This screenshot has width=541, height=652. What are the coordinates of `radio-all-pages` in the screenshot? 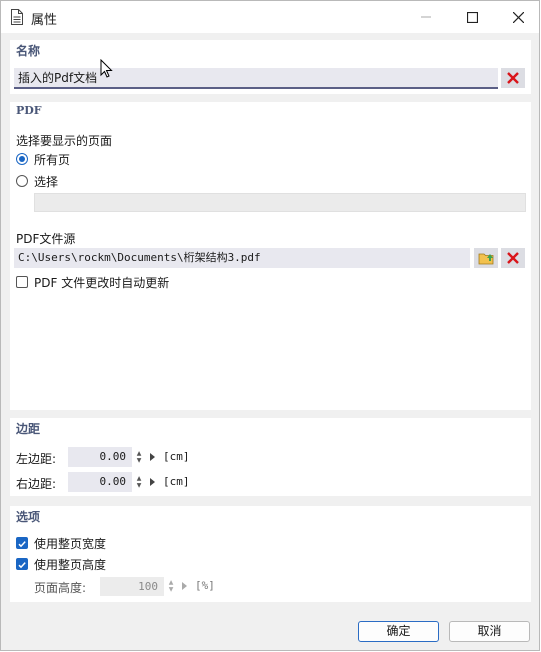 It's located at (22, 159).